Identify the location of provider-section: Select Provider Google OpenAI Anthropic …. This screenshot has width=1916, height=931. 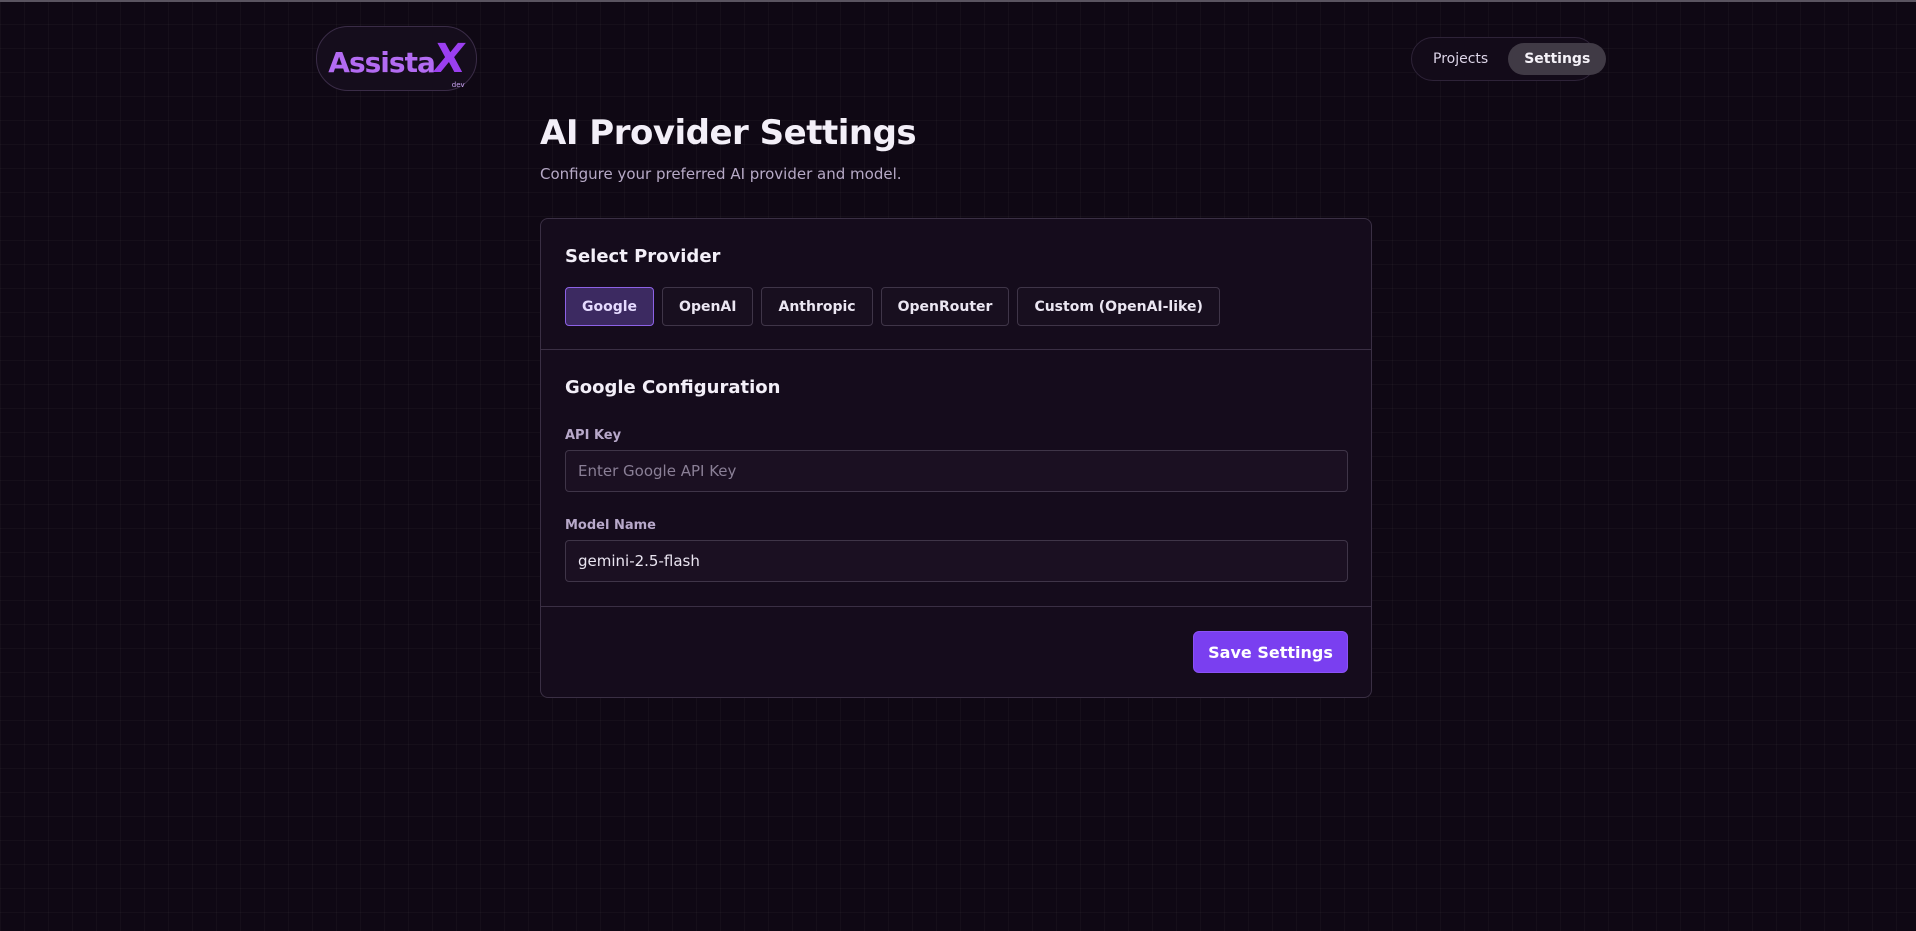
(956, 284).